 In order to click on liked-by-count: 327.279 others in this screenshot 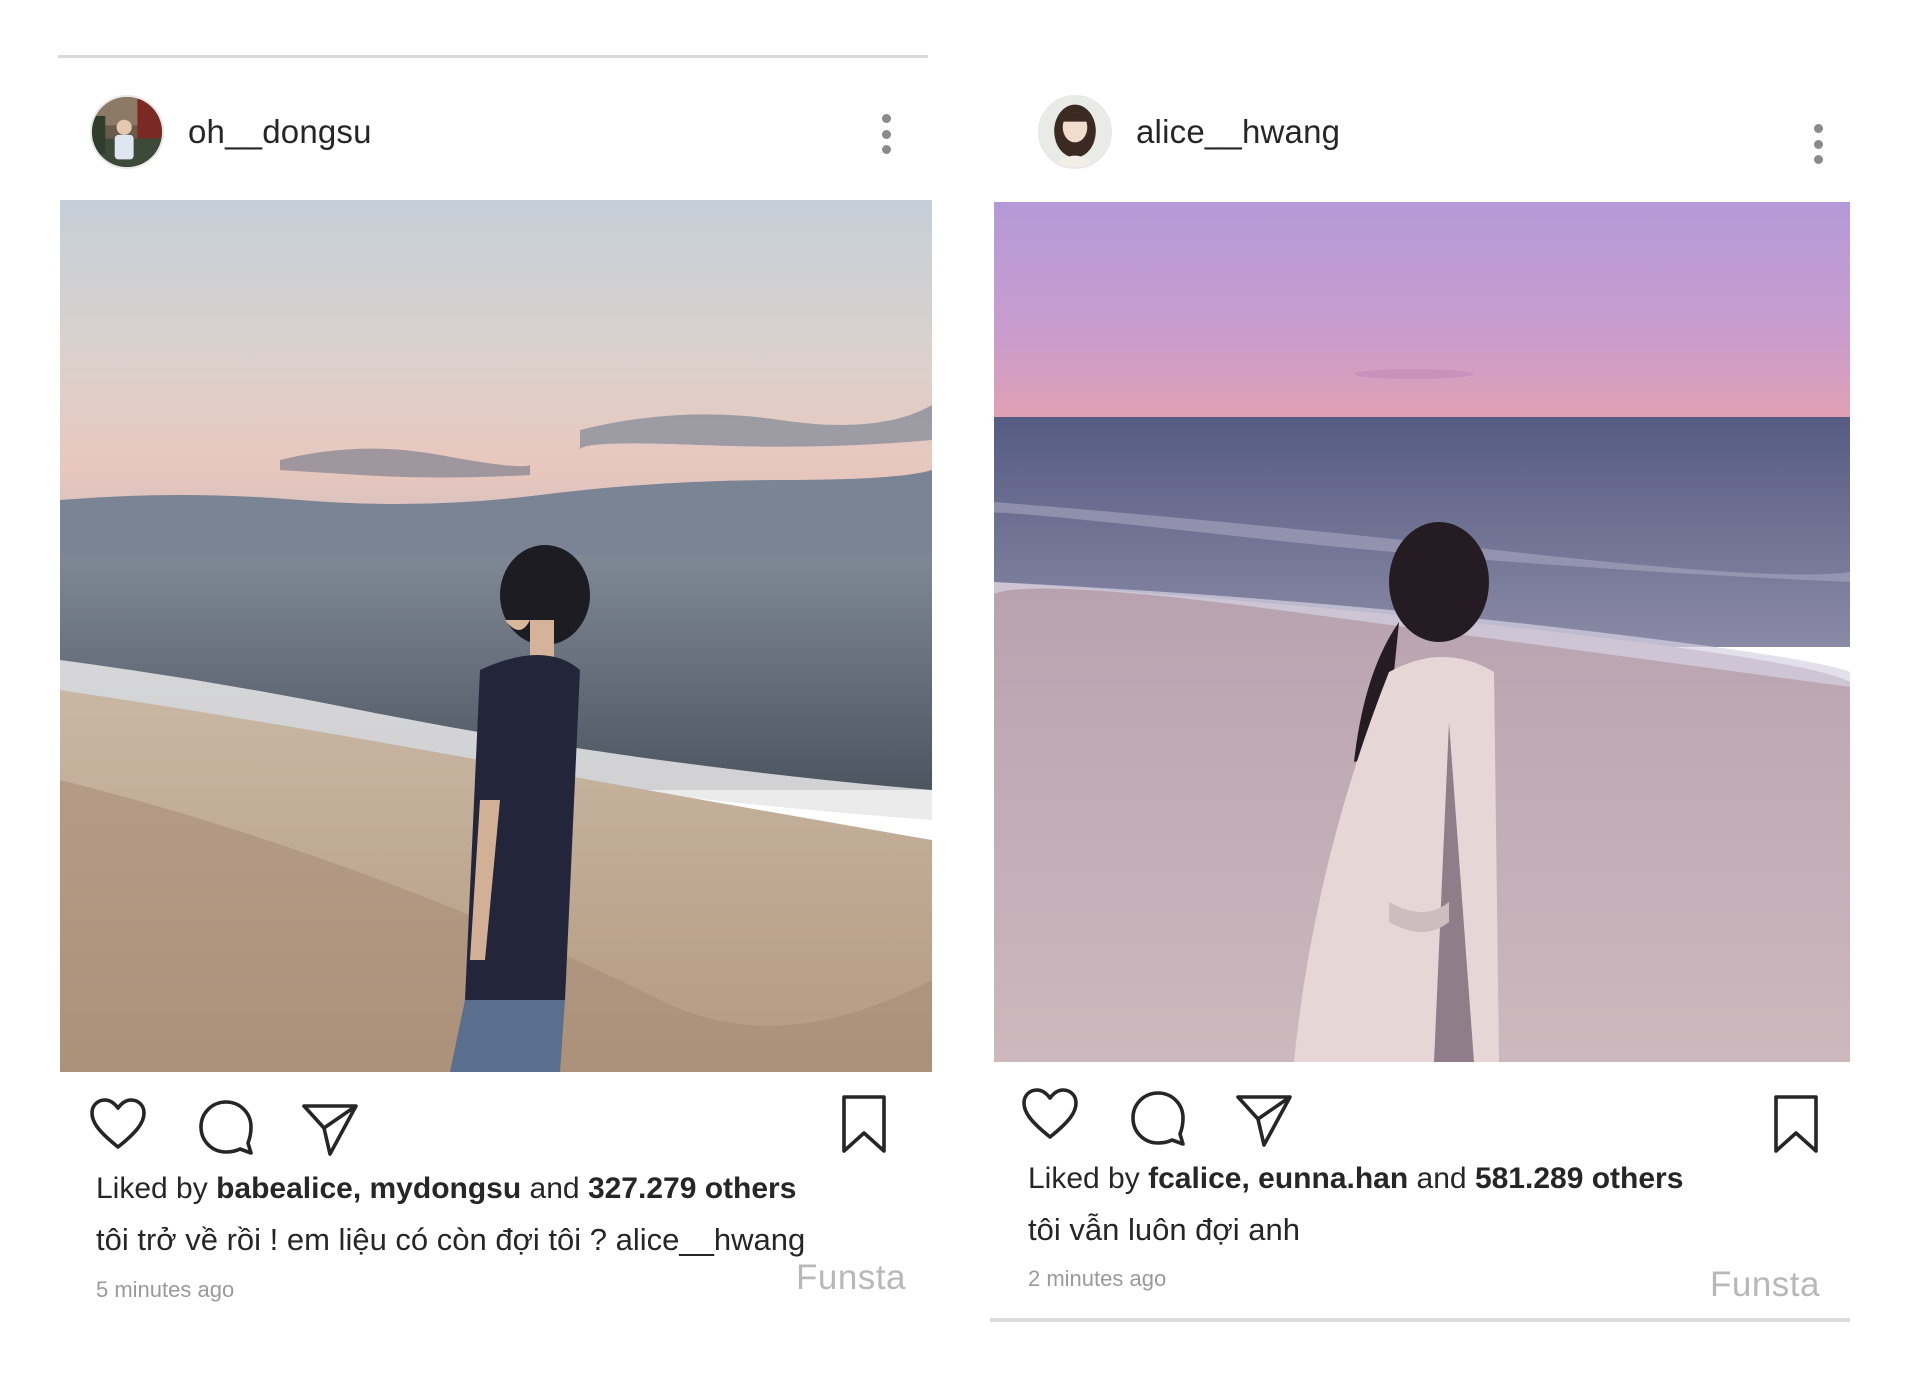, I will do `click(692, 1188)`.